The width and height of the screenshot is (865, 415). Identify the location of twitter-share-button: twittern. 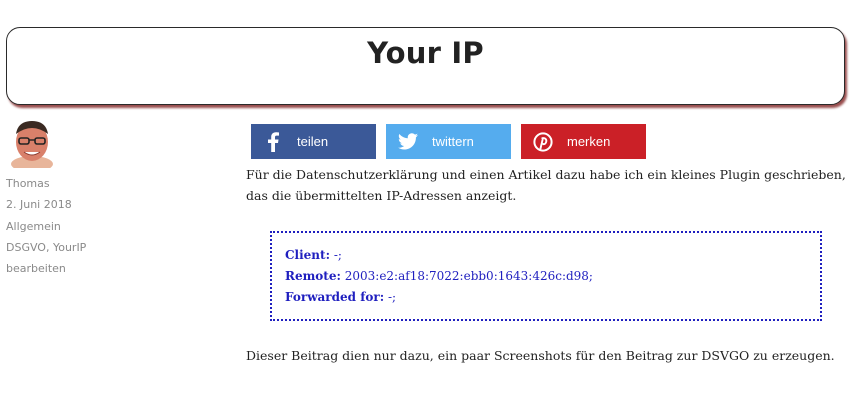
(448, 141).